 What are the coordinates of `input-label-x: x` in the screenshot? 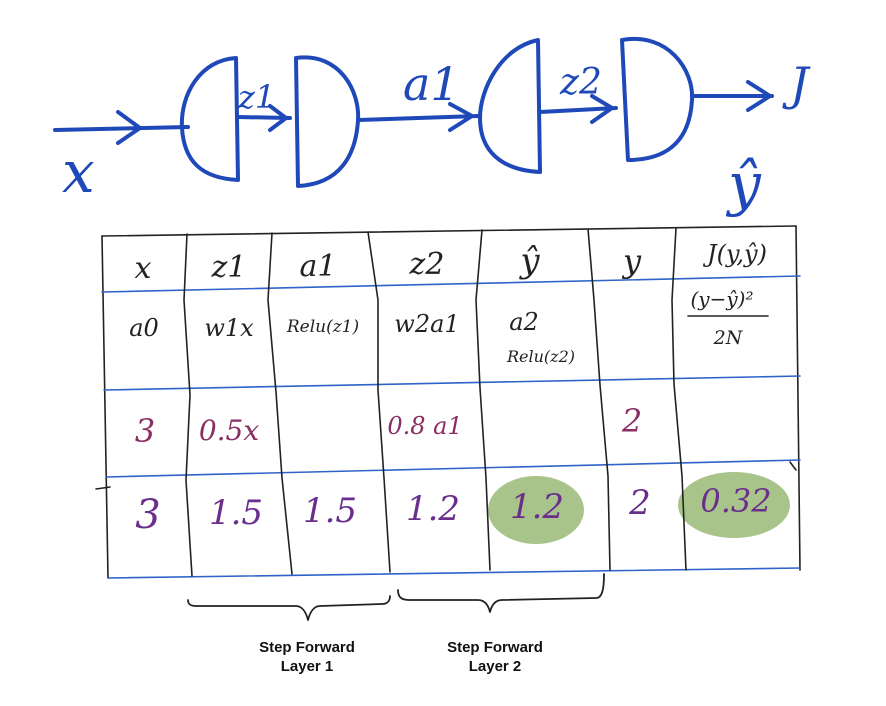 It's located at (78, 172).